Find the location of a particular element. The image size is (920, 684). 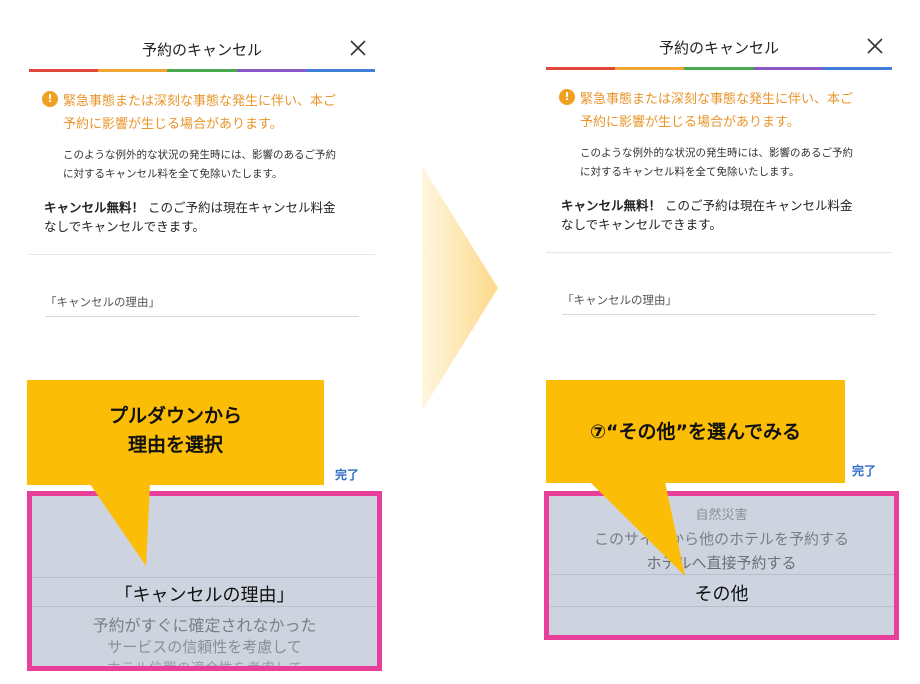

arrow-right-icon is located at coordinates (460, 288).